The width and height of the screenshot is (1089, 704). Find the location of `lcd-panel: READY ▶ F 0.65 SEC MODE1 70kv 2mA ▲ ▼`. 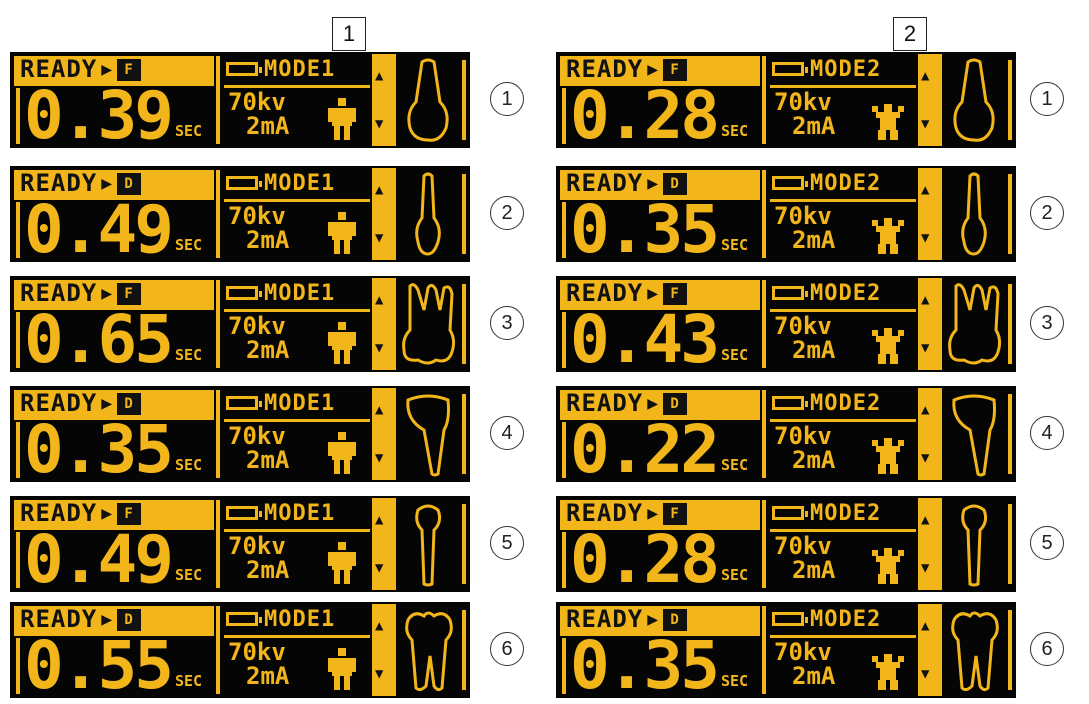

lcd-panel: READY ▶ F 0.65 SEC MODE1 70kv 2mA ▲ ▼ is located at coordinates (240, 324).